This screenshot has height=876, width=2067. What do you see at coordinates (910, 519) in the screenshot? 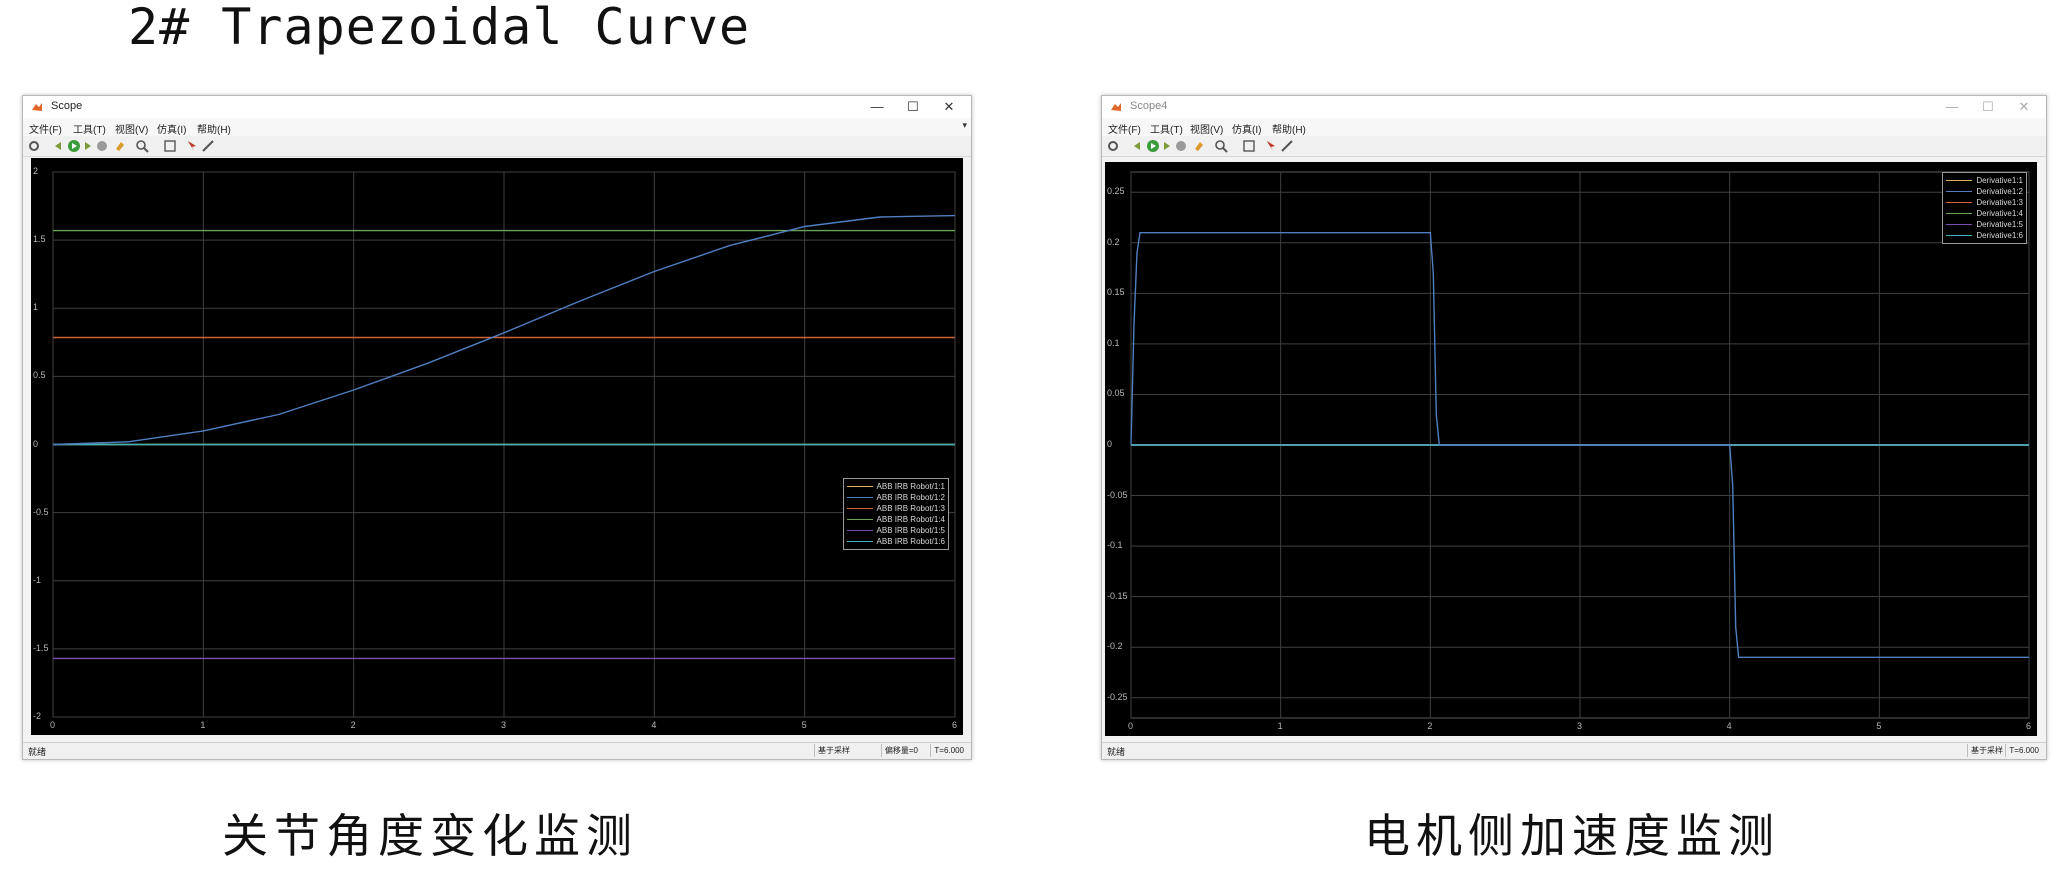
I see `legend-label: ABB IRB Robot/1:4` at bounding box center [910, 519].